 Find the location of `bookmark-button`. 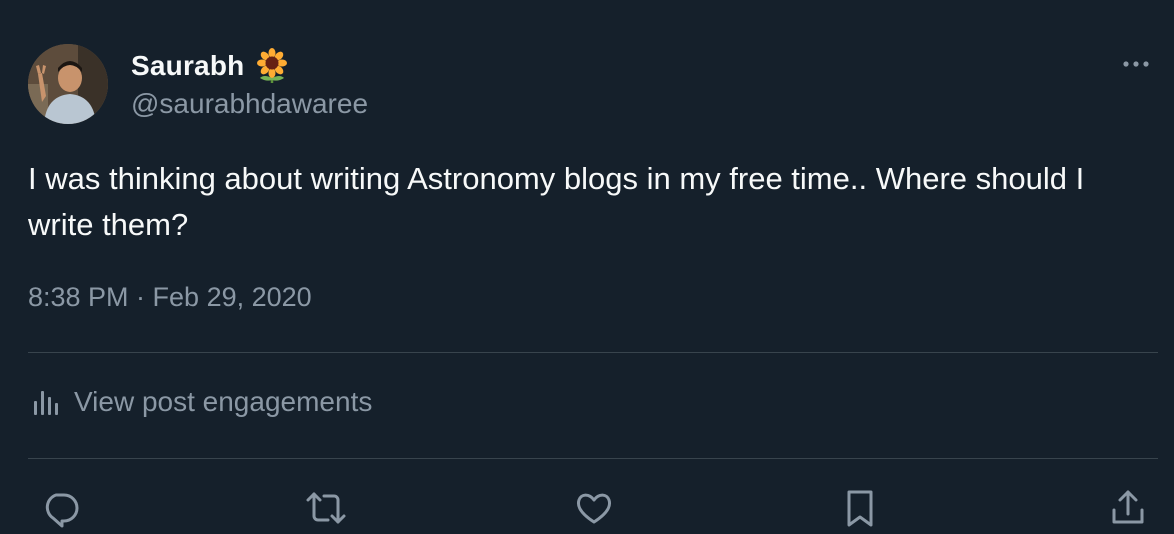

bookmark-button is located at coordinates (860, 508).